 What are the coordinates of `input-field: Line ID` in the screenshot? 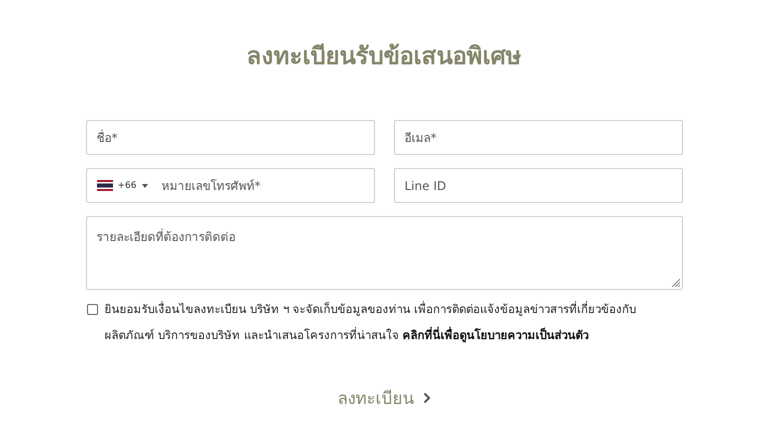 It's located at (538, 185).